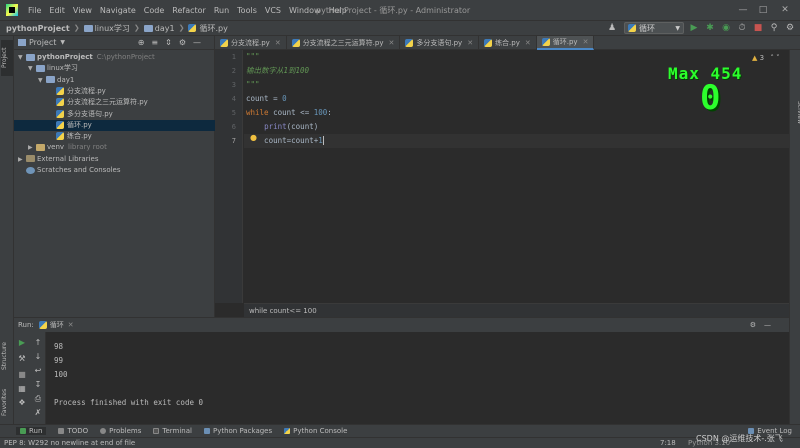 This screenshot has width=800, height=448. Describe the element at coordinates (694, 28) in the screenshot. I see `run-icon: ▶` at that location.